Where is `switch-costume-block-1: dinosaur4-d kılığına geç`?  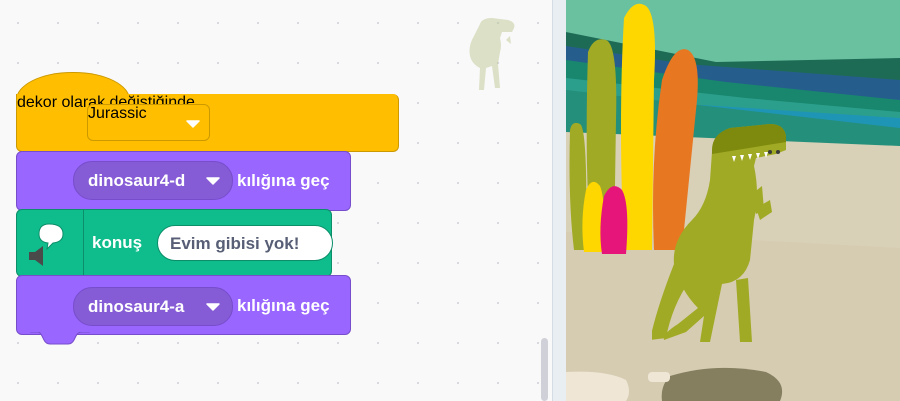
switch-costume-block-1: dinosaur4-d kılığına geç is located at coordinates (183, 181).